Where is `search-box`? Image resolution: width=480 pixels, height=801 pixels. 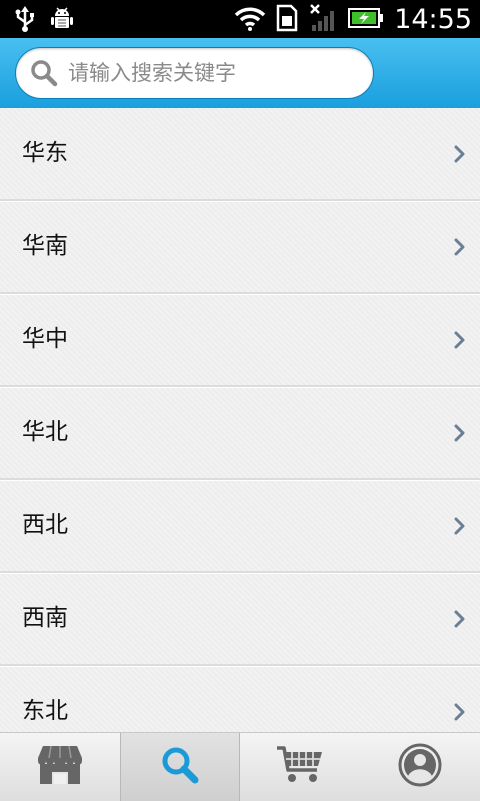 search-box is located at coordinates (194, 73).